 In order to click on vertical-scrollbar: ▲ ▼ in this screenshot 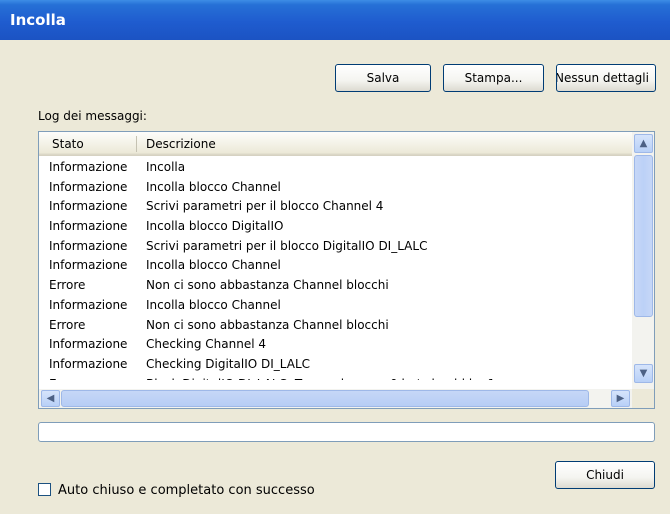, I will do `click(643, 260)`.